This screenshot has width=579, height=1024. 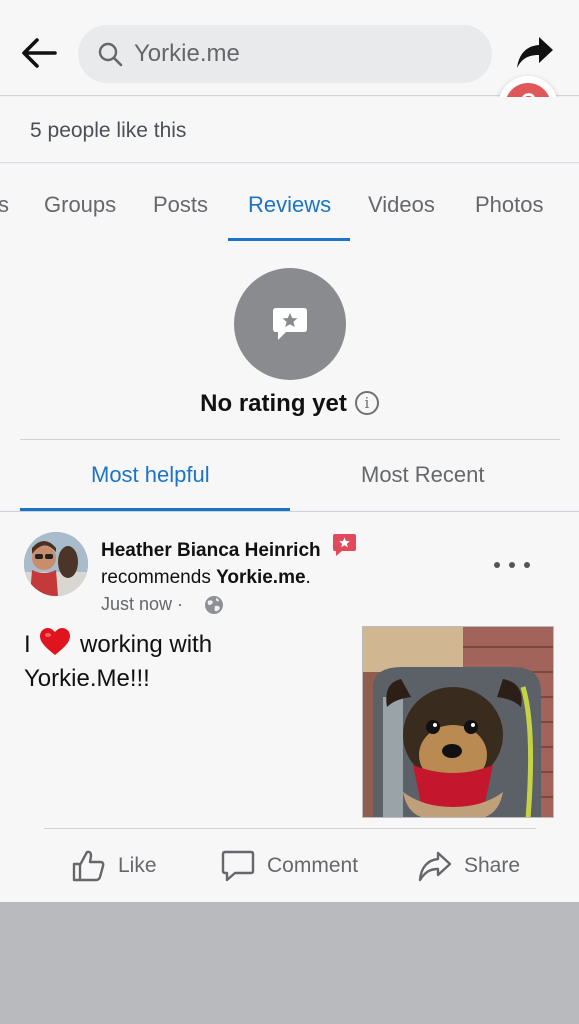 I want to click on share-arrow-icon, so click(x=535, y=52).